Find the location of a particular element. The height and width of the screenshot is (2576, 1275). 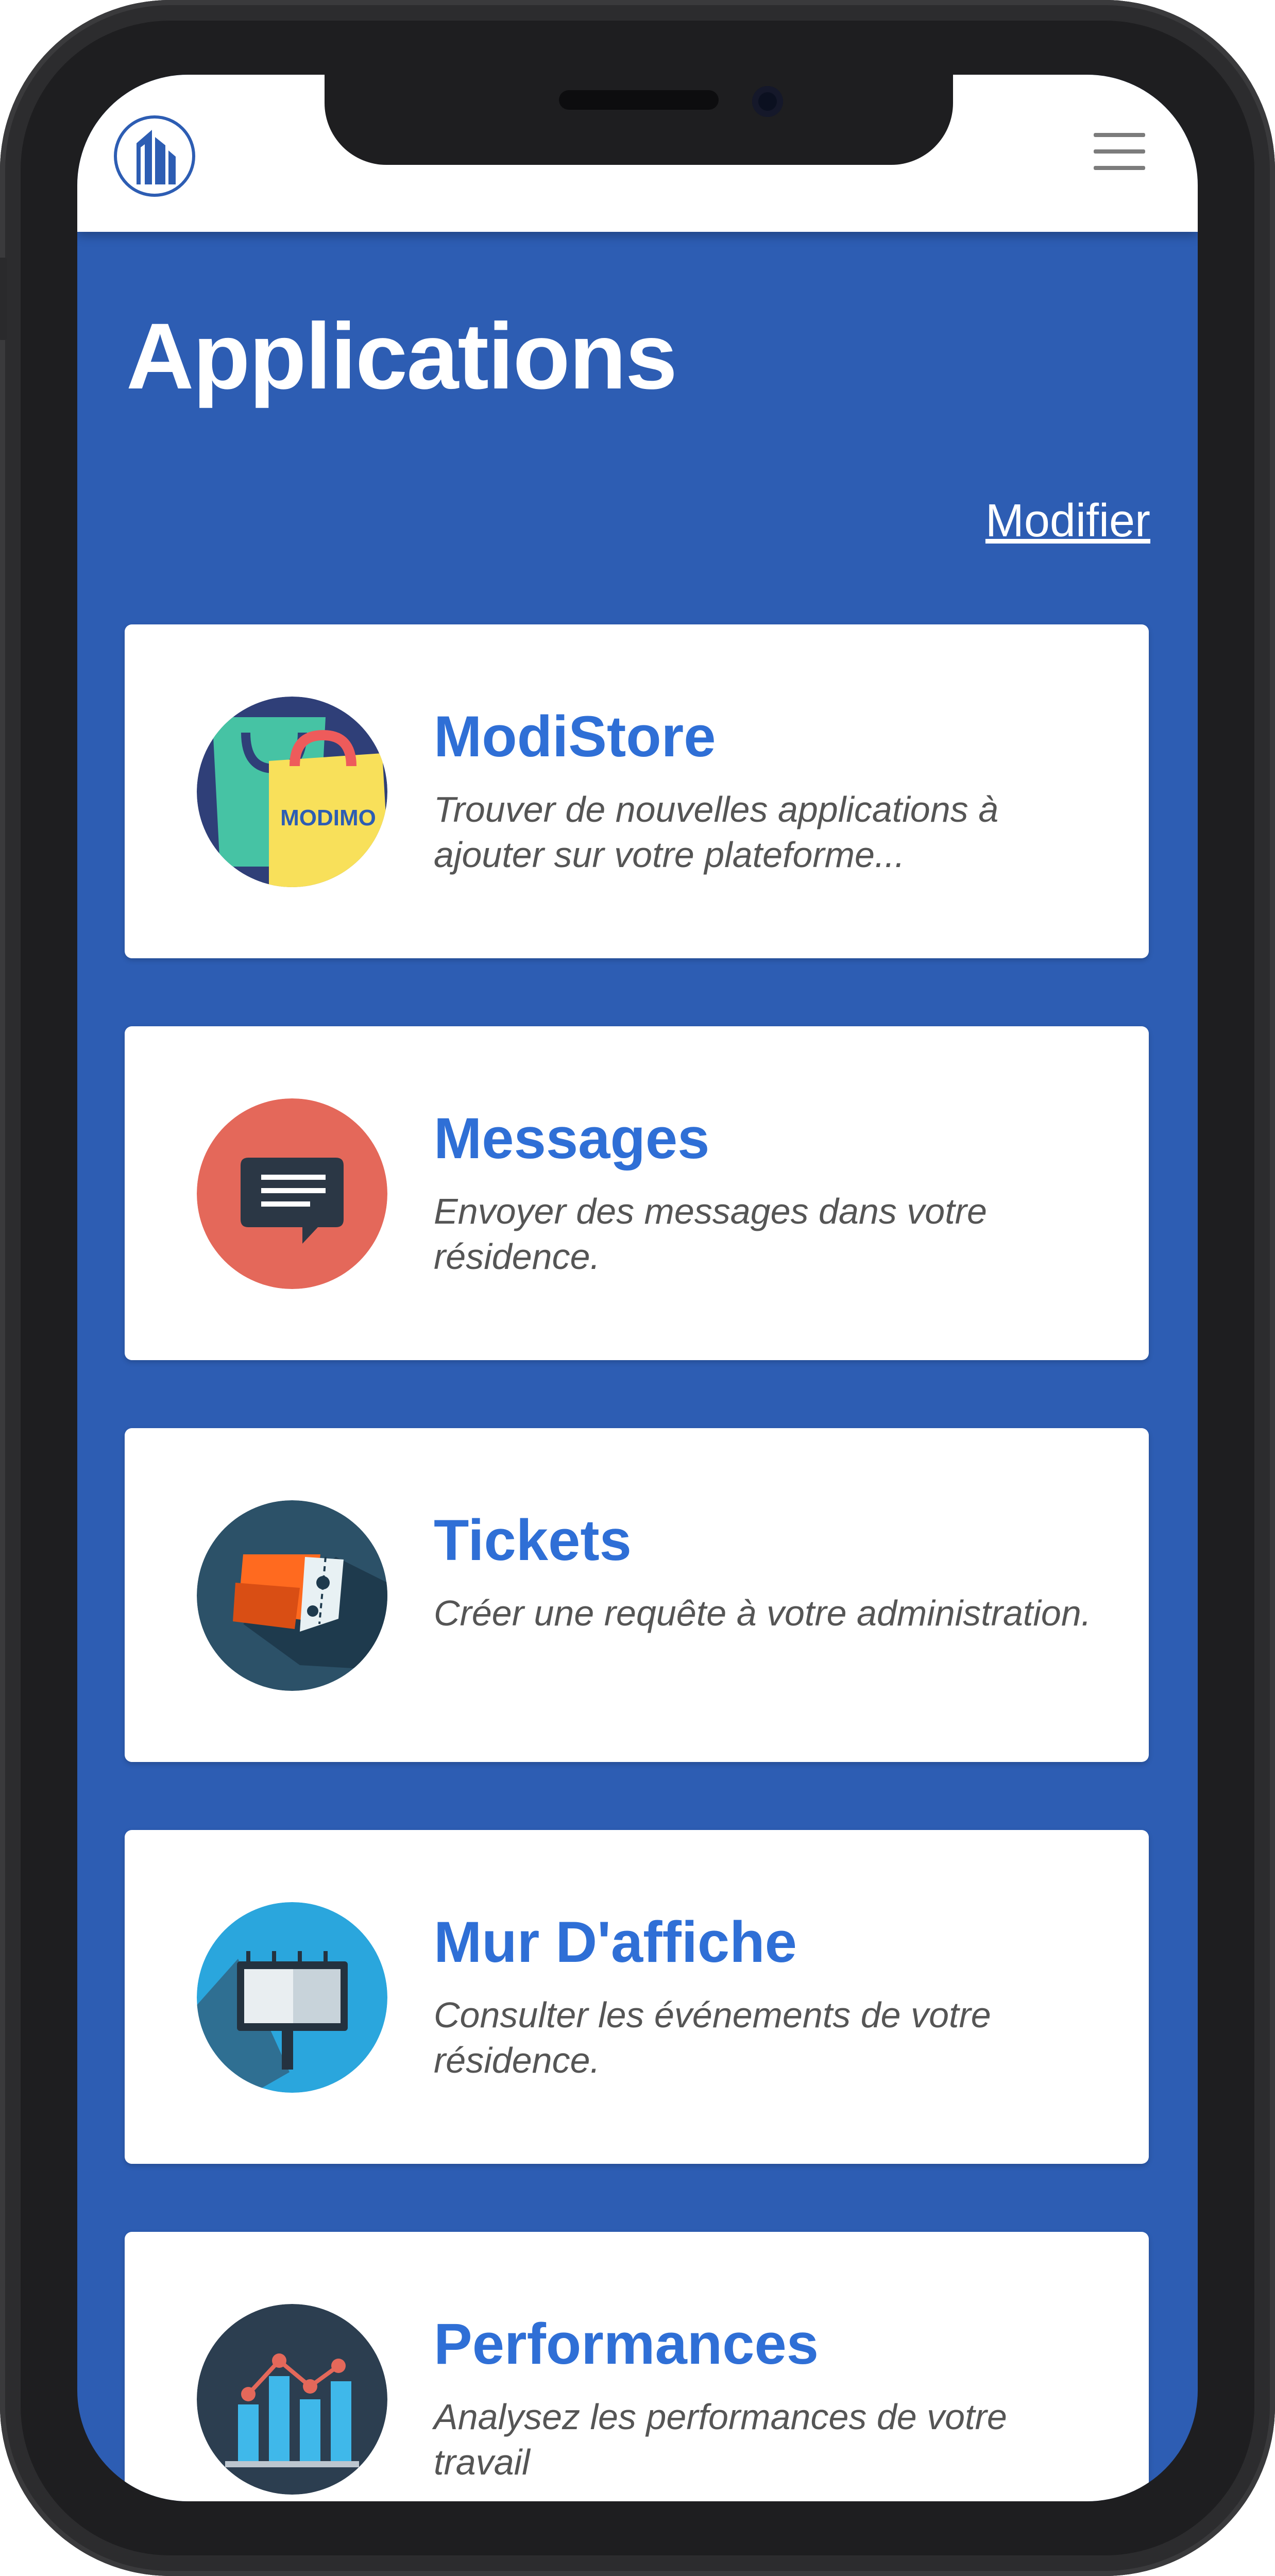

bar-chart-icon is located at coordinates (292, 2399).